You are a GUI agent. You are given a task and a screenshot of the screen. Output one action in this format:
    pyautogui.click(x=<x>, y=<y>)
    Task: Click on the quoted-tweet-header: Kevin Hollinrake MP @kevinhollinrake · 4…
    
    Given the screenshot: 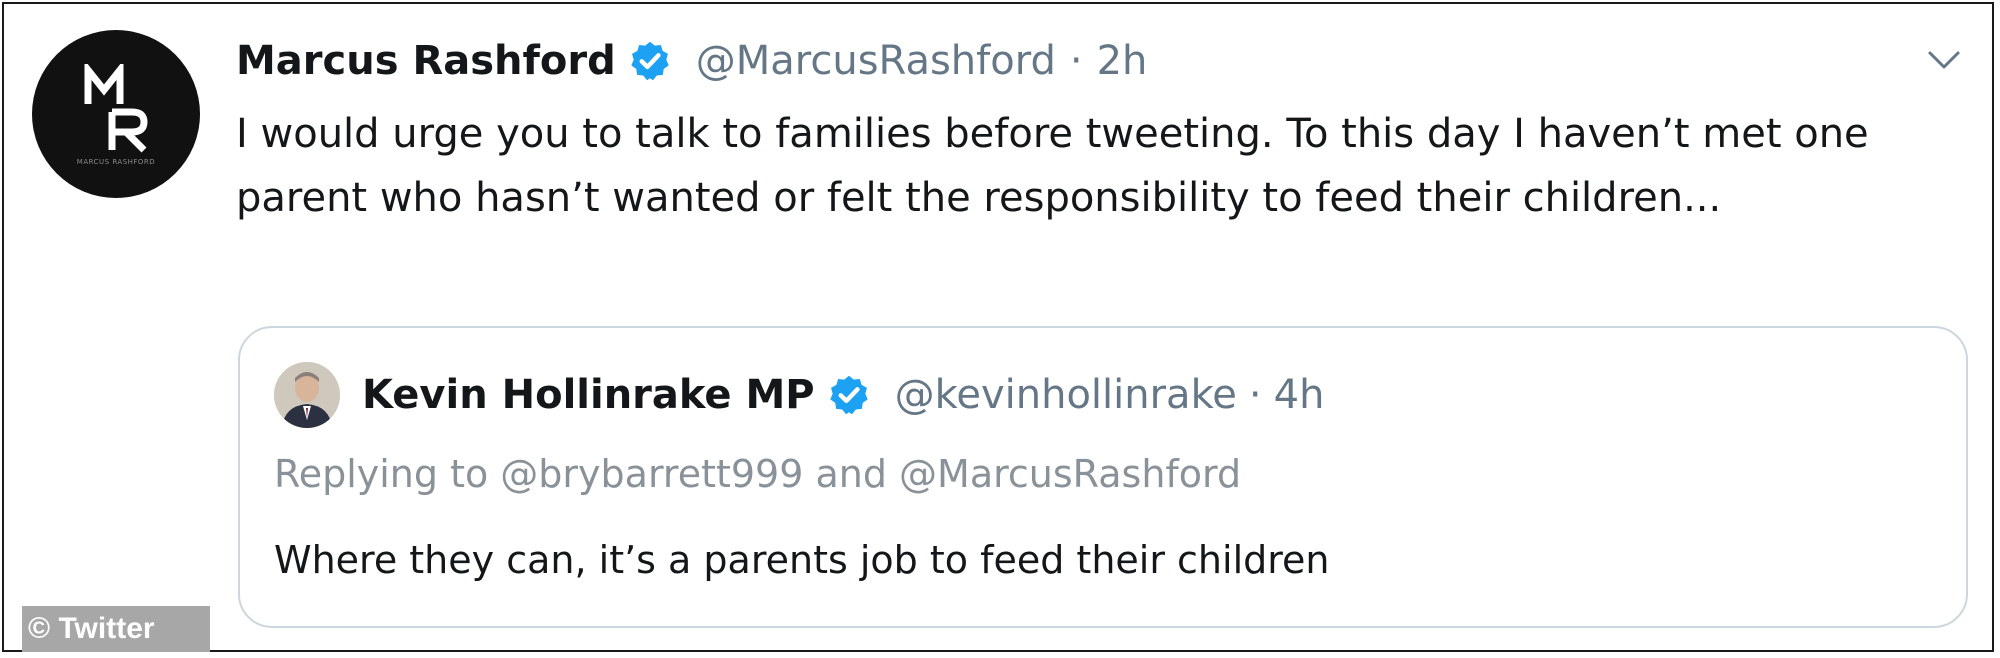 What is the action you would take?
    pyautogui.click(x=843, y=395)
    